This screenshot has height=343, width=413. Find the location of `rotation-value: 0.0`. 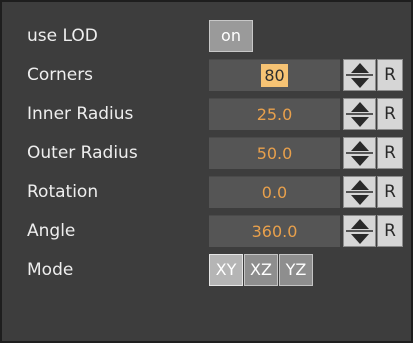

rotation-value: 0.0 is located at coordinates (274, 192).